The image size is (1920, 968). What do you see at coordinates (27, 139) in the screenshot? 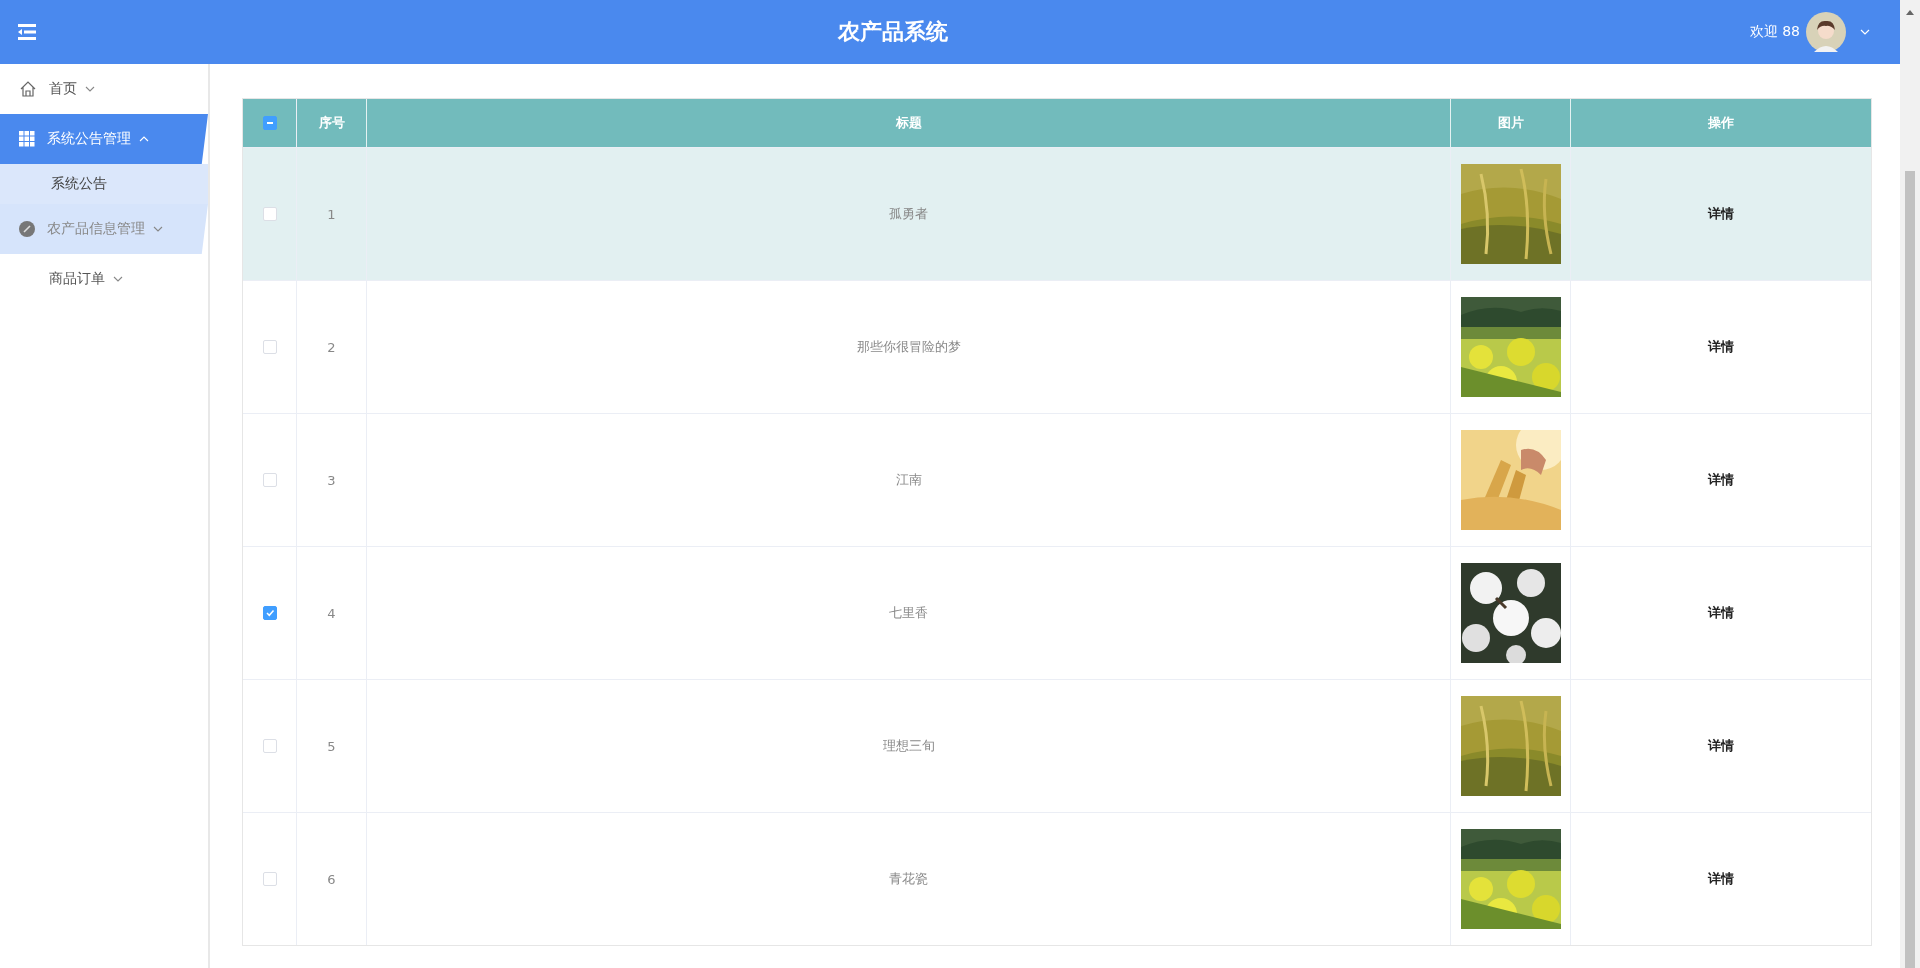
I see `grid-icon` at bounding box center [27, 139].